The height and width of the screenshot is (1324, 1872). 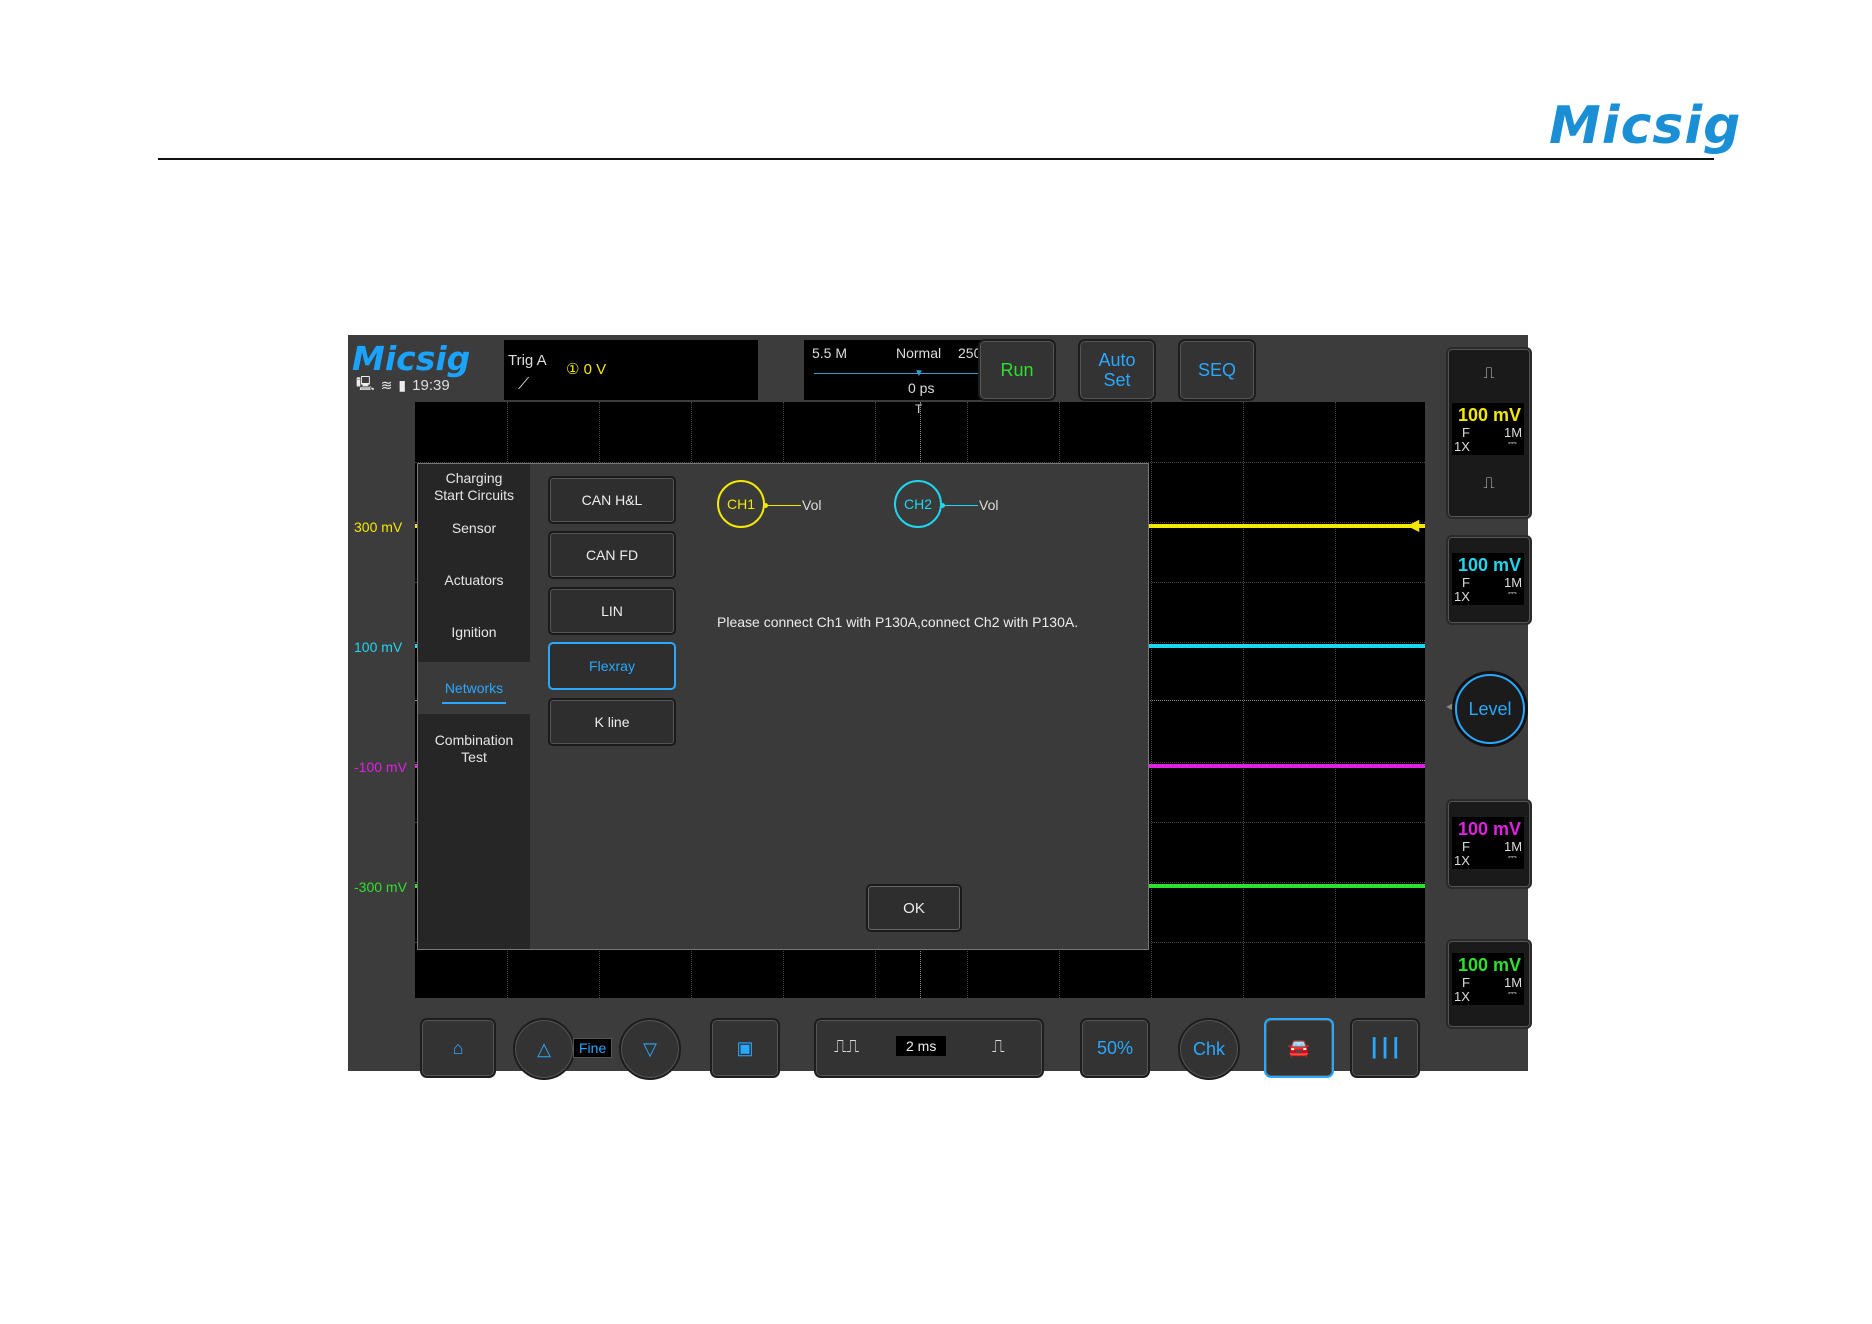 What do you see at coordinates (524, 384) in the screenshot?
I see `rising-edge-icon: ⟋` at bounding box center [524, 384].